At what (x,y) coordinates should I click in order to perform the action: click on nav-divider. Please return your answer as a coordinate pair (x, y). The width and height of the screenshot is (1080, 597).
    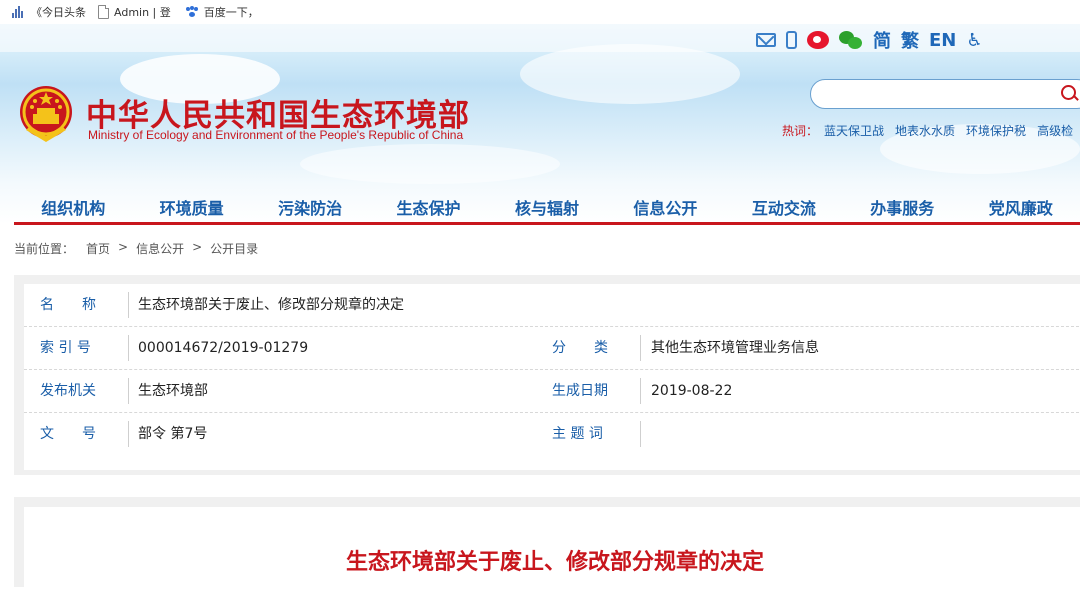
    Looking at the image, I should click on (547, 223).